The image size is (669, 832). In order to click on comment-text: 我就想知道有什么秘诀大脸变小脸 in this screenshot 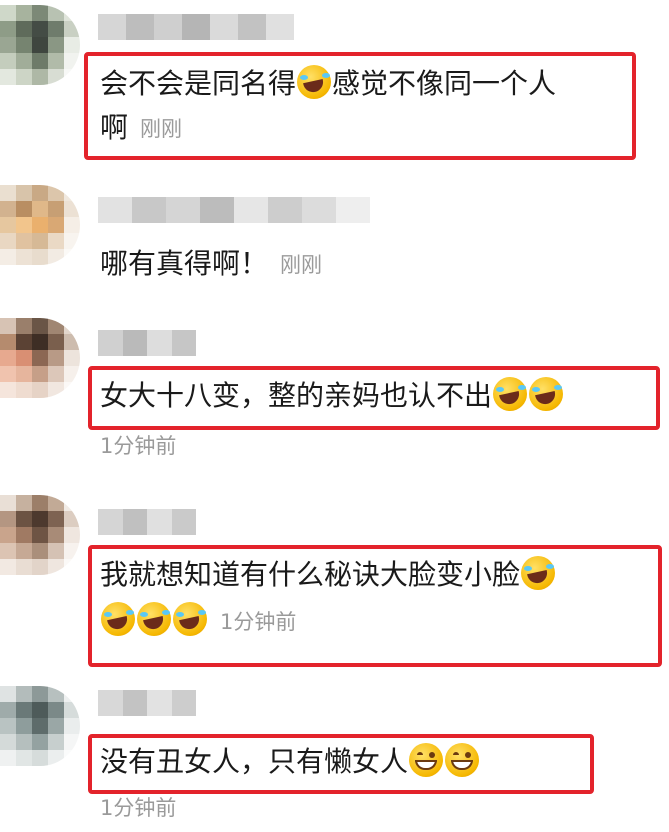, I will do `click(328, 575)`.